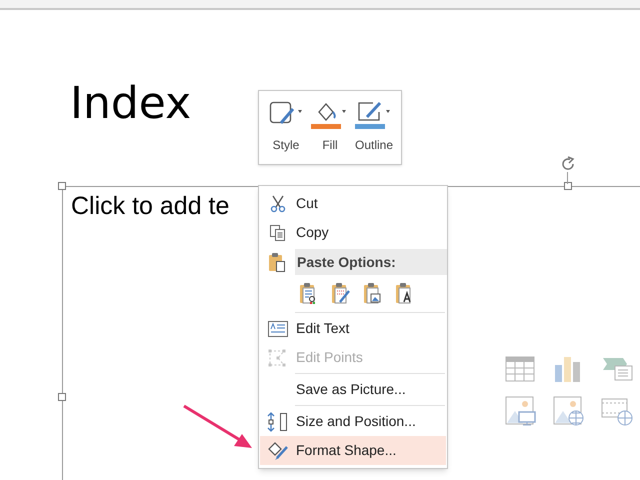 The height and width of the screenshot is (480, 640). Describe the element at coordinates (278, 203) in the screenshot. I see `scissors-icon` at that location.